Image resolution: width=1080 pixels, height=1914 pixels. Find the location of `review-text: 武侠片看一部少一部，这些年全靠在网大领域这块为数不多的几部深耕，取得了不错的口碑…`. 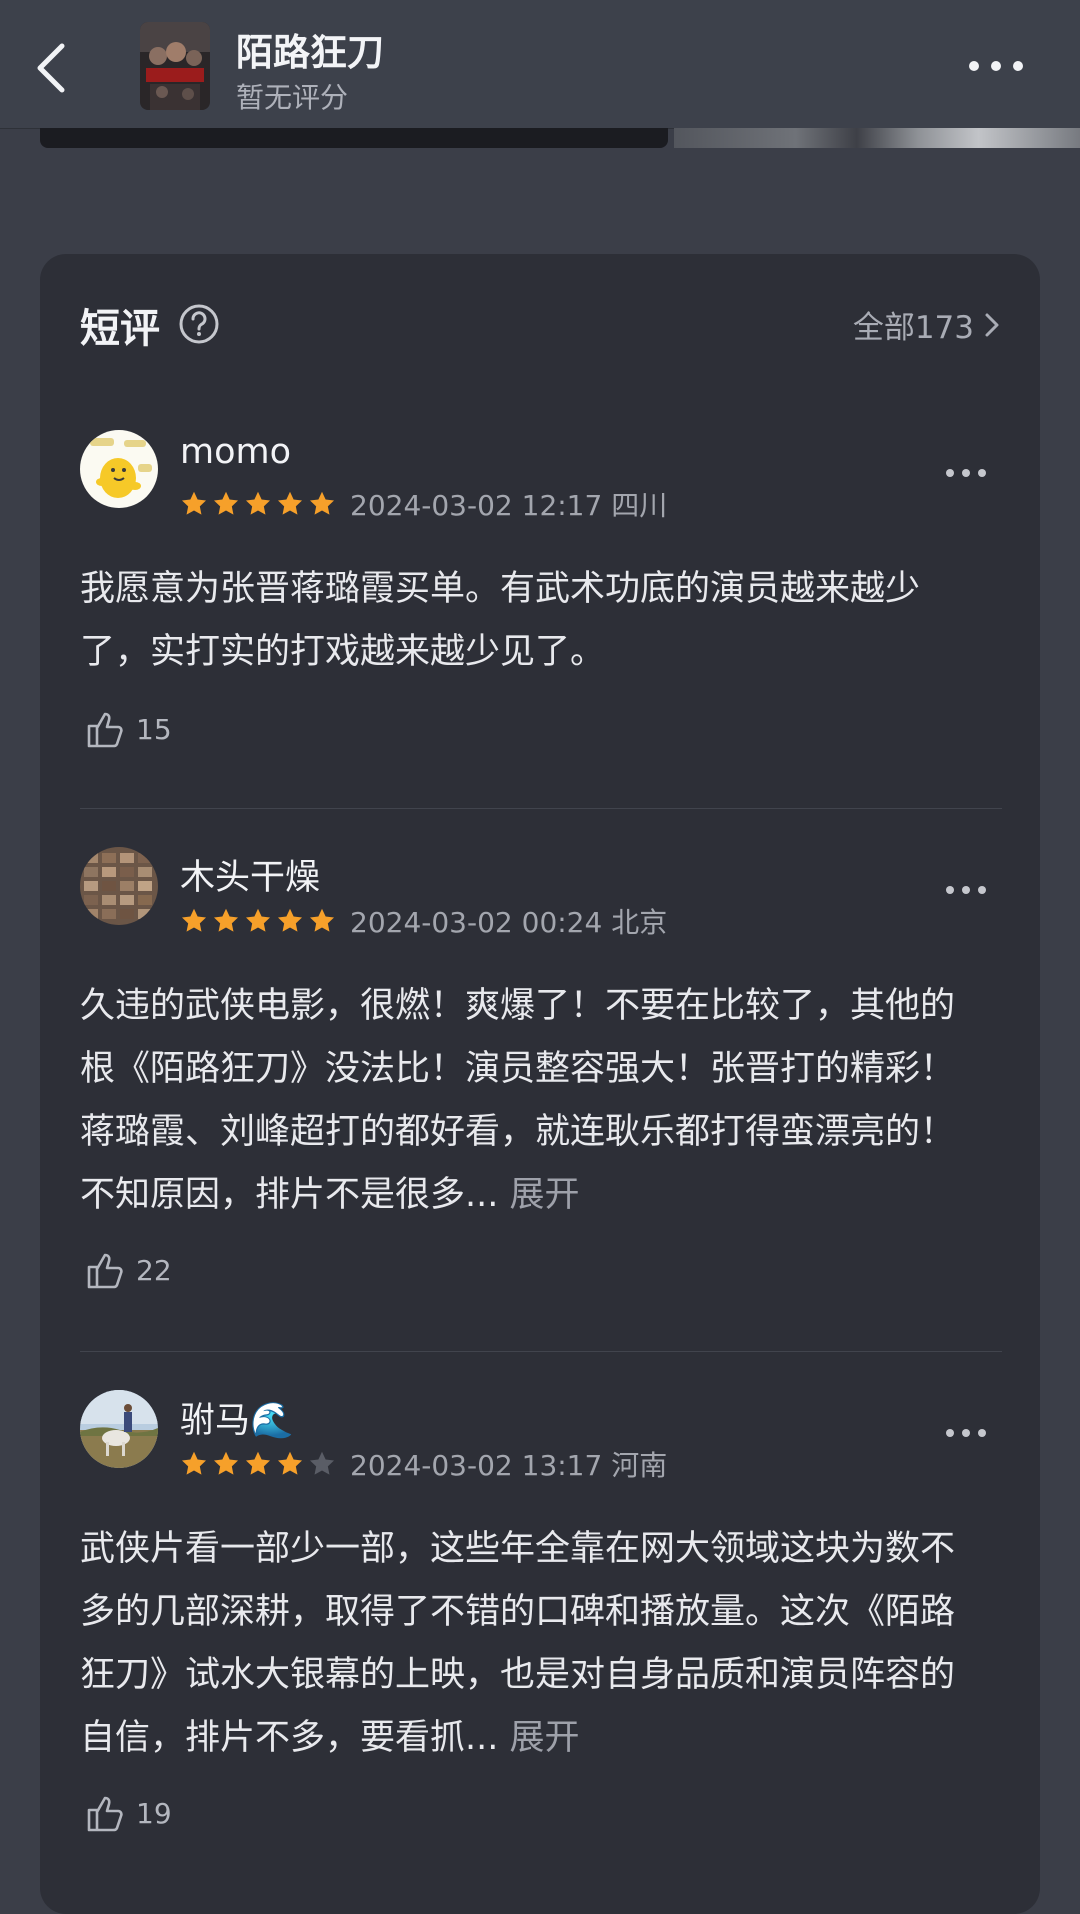

review-text: 武侠片看一部少一部，这些年全靠在网大领域这块为数不多的几部深耕，取得了不错的口碑… is located at coordinates (530, 1644).